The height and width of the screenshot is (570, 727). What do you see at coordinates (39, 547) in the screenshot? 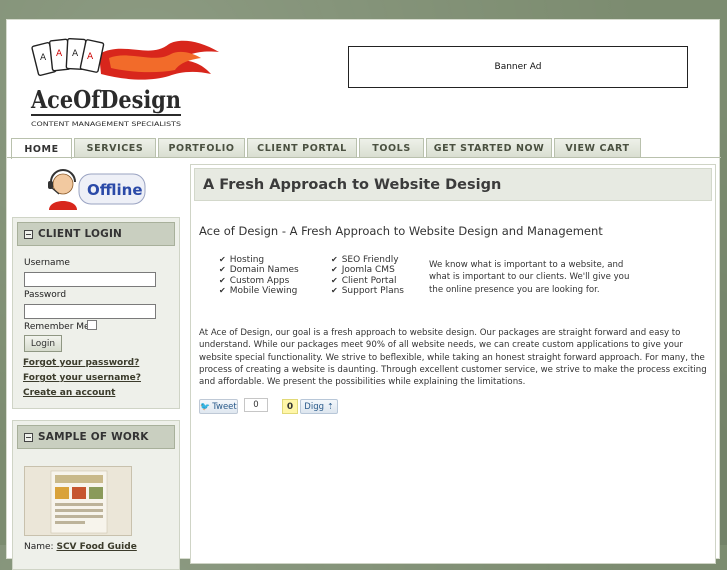
I see `sample-name-label: Name:` at bounding box center [39, 547].